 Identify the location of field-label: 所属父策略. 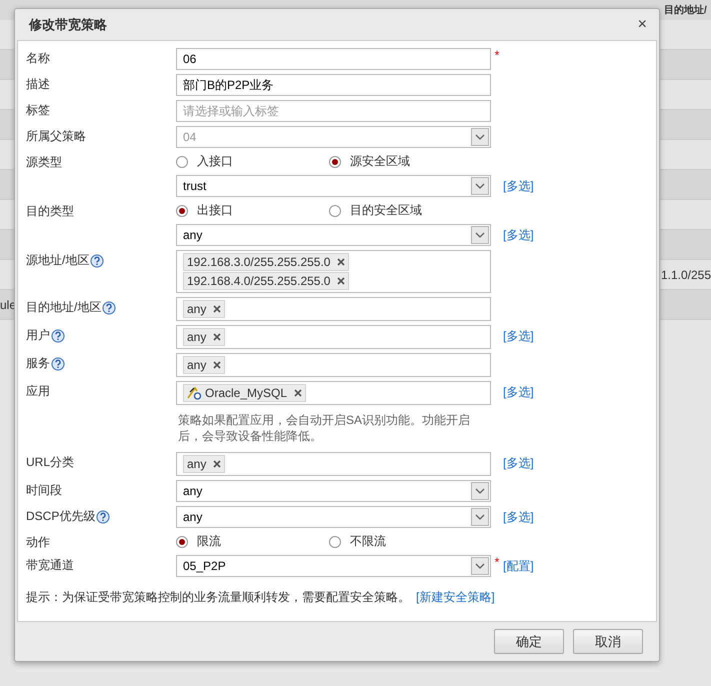
(56, 136).